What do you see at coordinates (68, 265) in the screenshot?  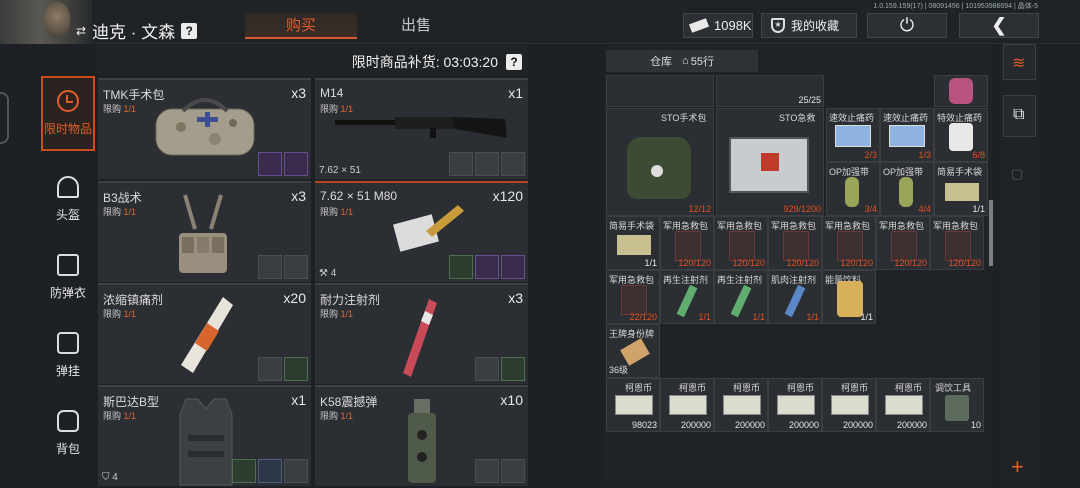 I see `vest-icon` at bounding box center [68, 265].